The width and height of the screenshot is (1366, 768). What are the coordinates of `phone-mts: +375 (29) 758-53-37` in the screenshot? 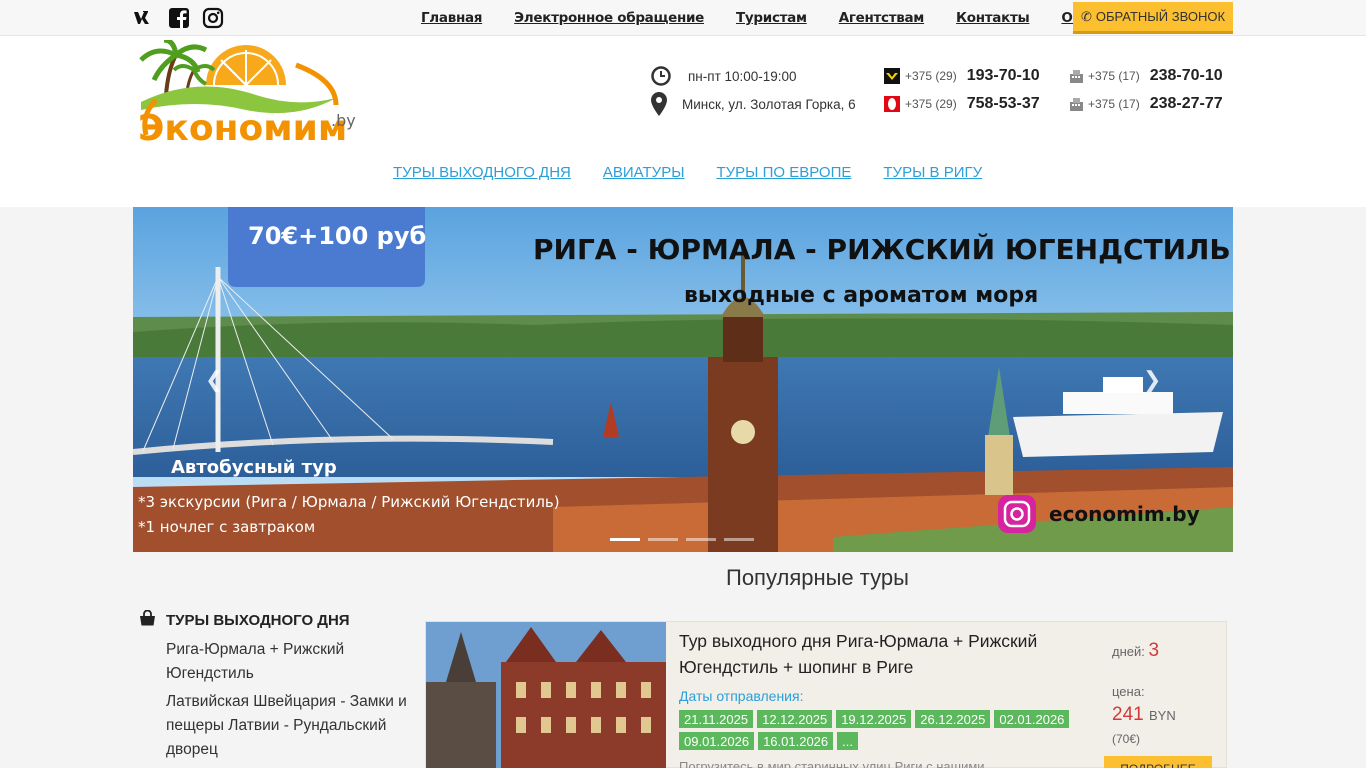 It's located at (962, 104).